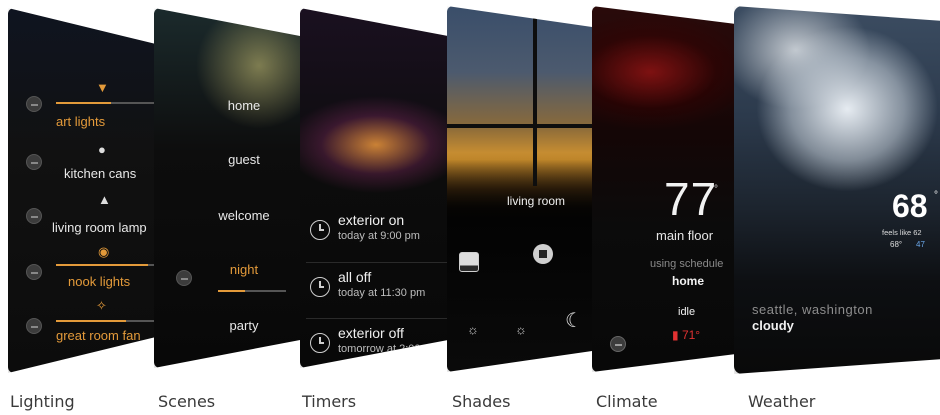  Describe the element at coordinates (691, 335) in the screenshot. I see `setpoint-value: 71°` at that location.